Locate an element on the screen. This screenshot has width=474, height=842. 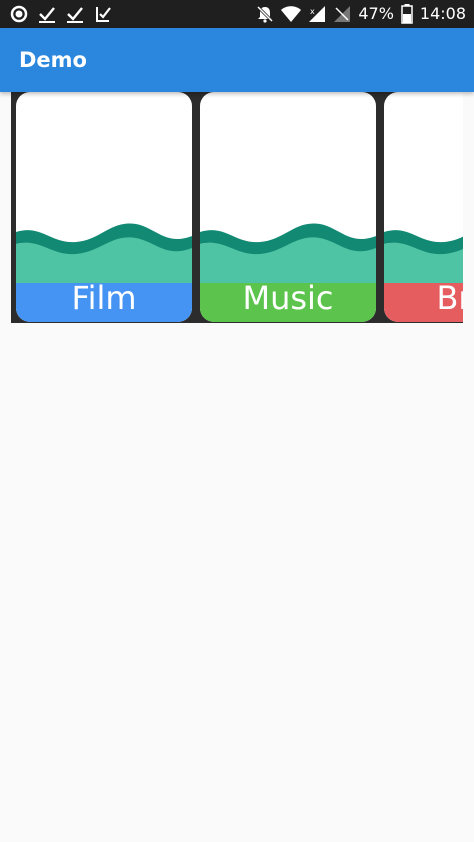
battery-percent: 47% is located at coordinates (376, 13).